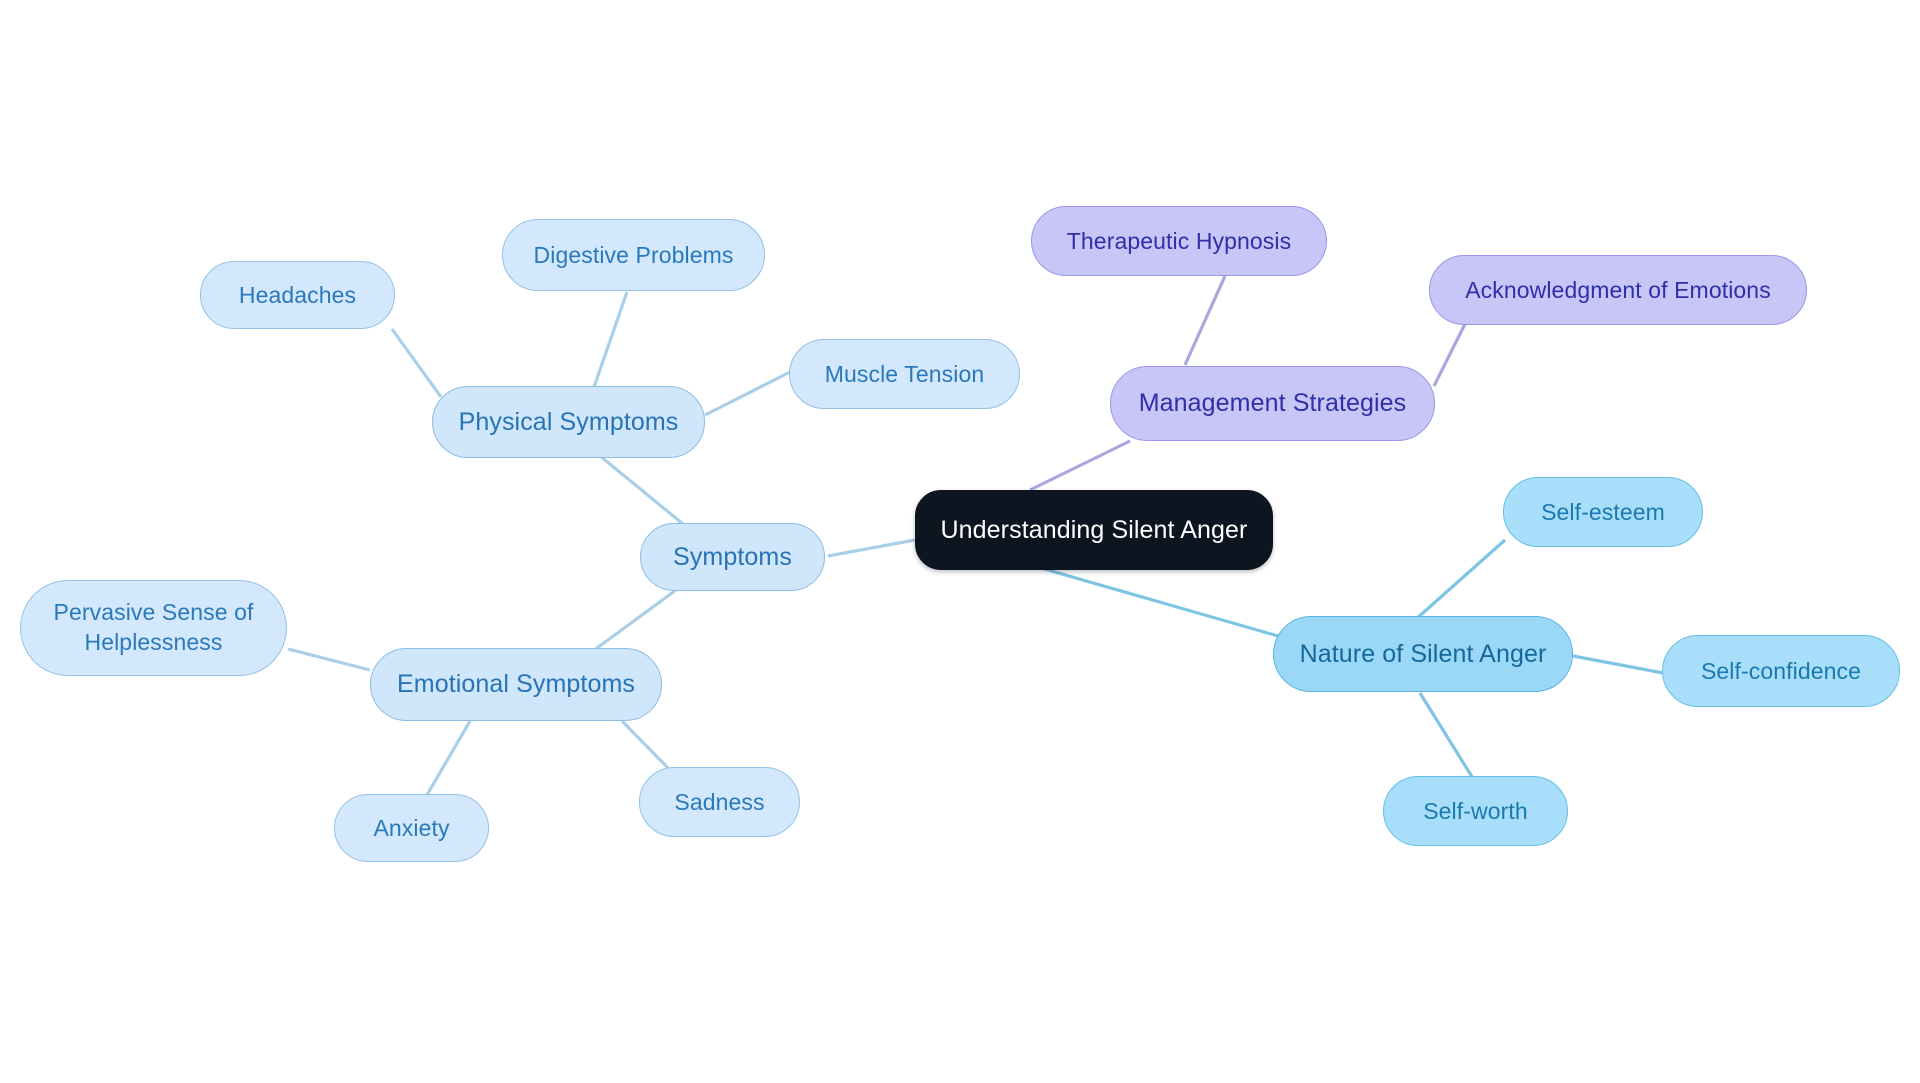  Describe the element at coordinates (904, 374) in the screenshot. I see `node-muscle-tension: Muscle Tension` at that location.